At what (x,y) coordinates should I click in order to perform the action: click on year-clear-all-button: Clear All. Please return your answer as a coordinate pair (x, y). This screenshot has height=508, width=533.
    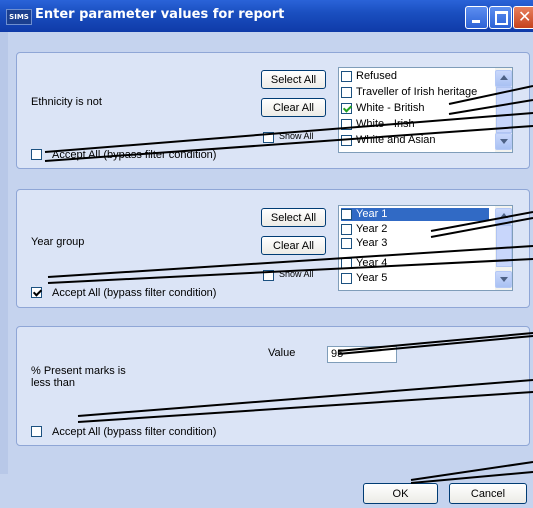
    Looking at the image, I should click on (293, 245).